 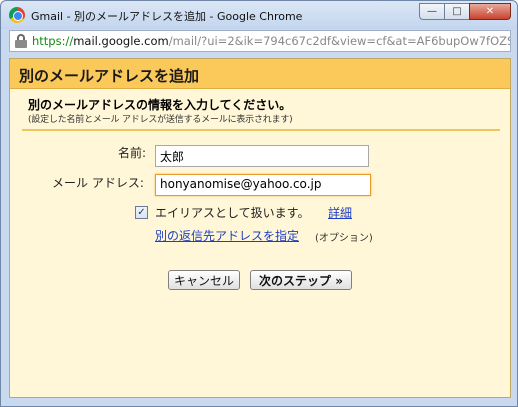 What do you see at coordinates (260, 74) in the screenshot?
I see `dialog-header: 別のメールアドレスを追加` at bounding box center [260, 74].